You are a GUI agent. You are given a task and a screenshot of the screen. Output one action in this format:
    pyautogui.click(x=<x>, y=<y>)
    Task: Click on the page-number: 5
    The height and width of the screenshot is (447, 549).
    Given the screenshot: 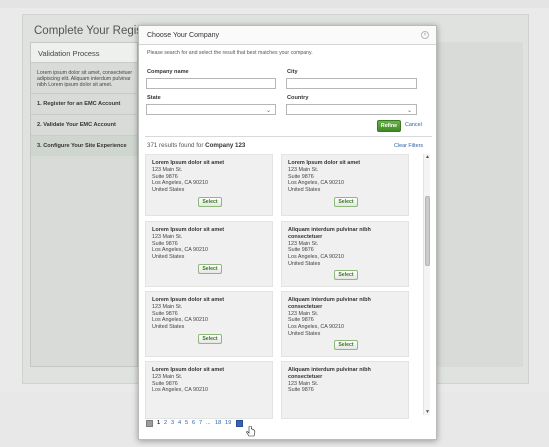 What is the action you would take?
    pyautogui.click(x=186, y=423)
    